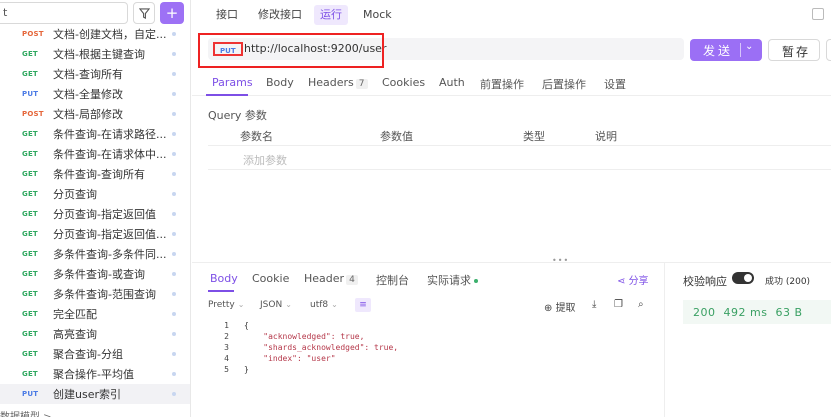 The height and width of the screenshot is (417, 831). Describe the element at coordinates (633, 279) in the screenshot. I see `share-link: ⋖ 分享` at that location.